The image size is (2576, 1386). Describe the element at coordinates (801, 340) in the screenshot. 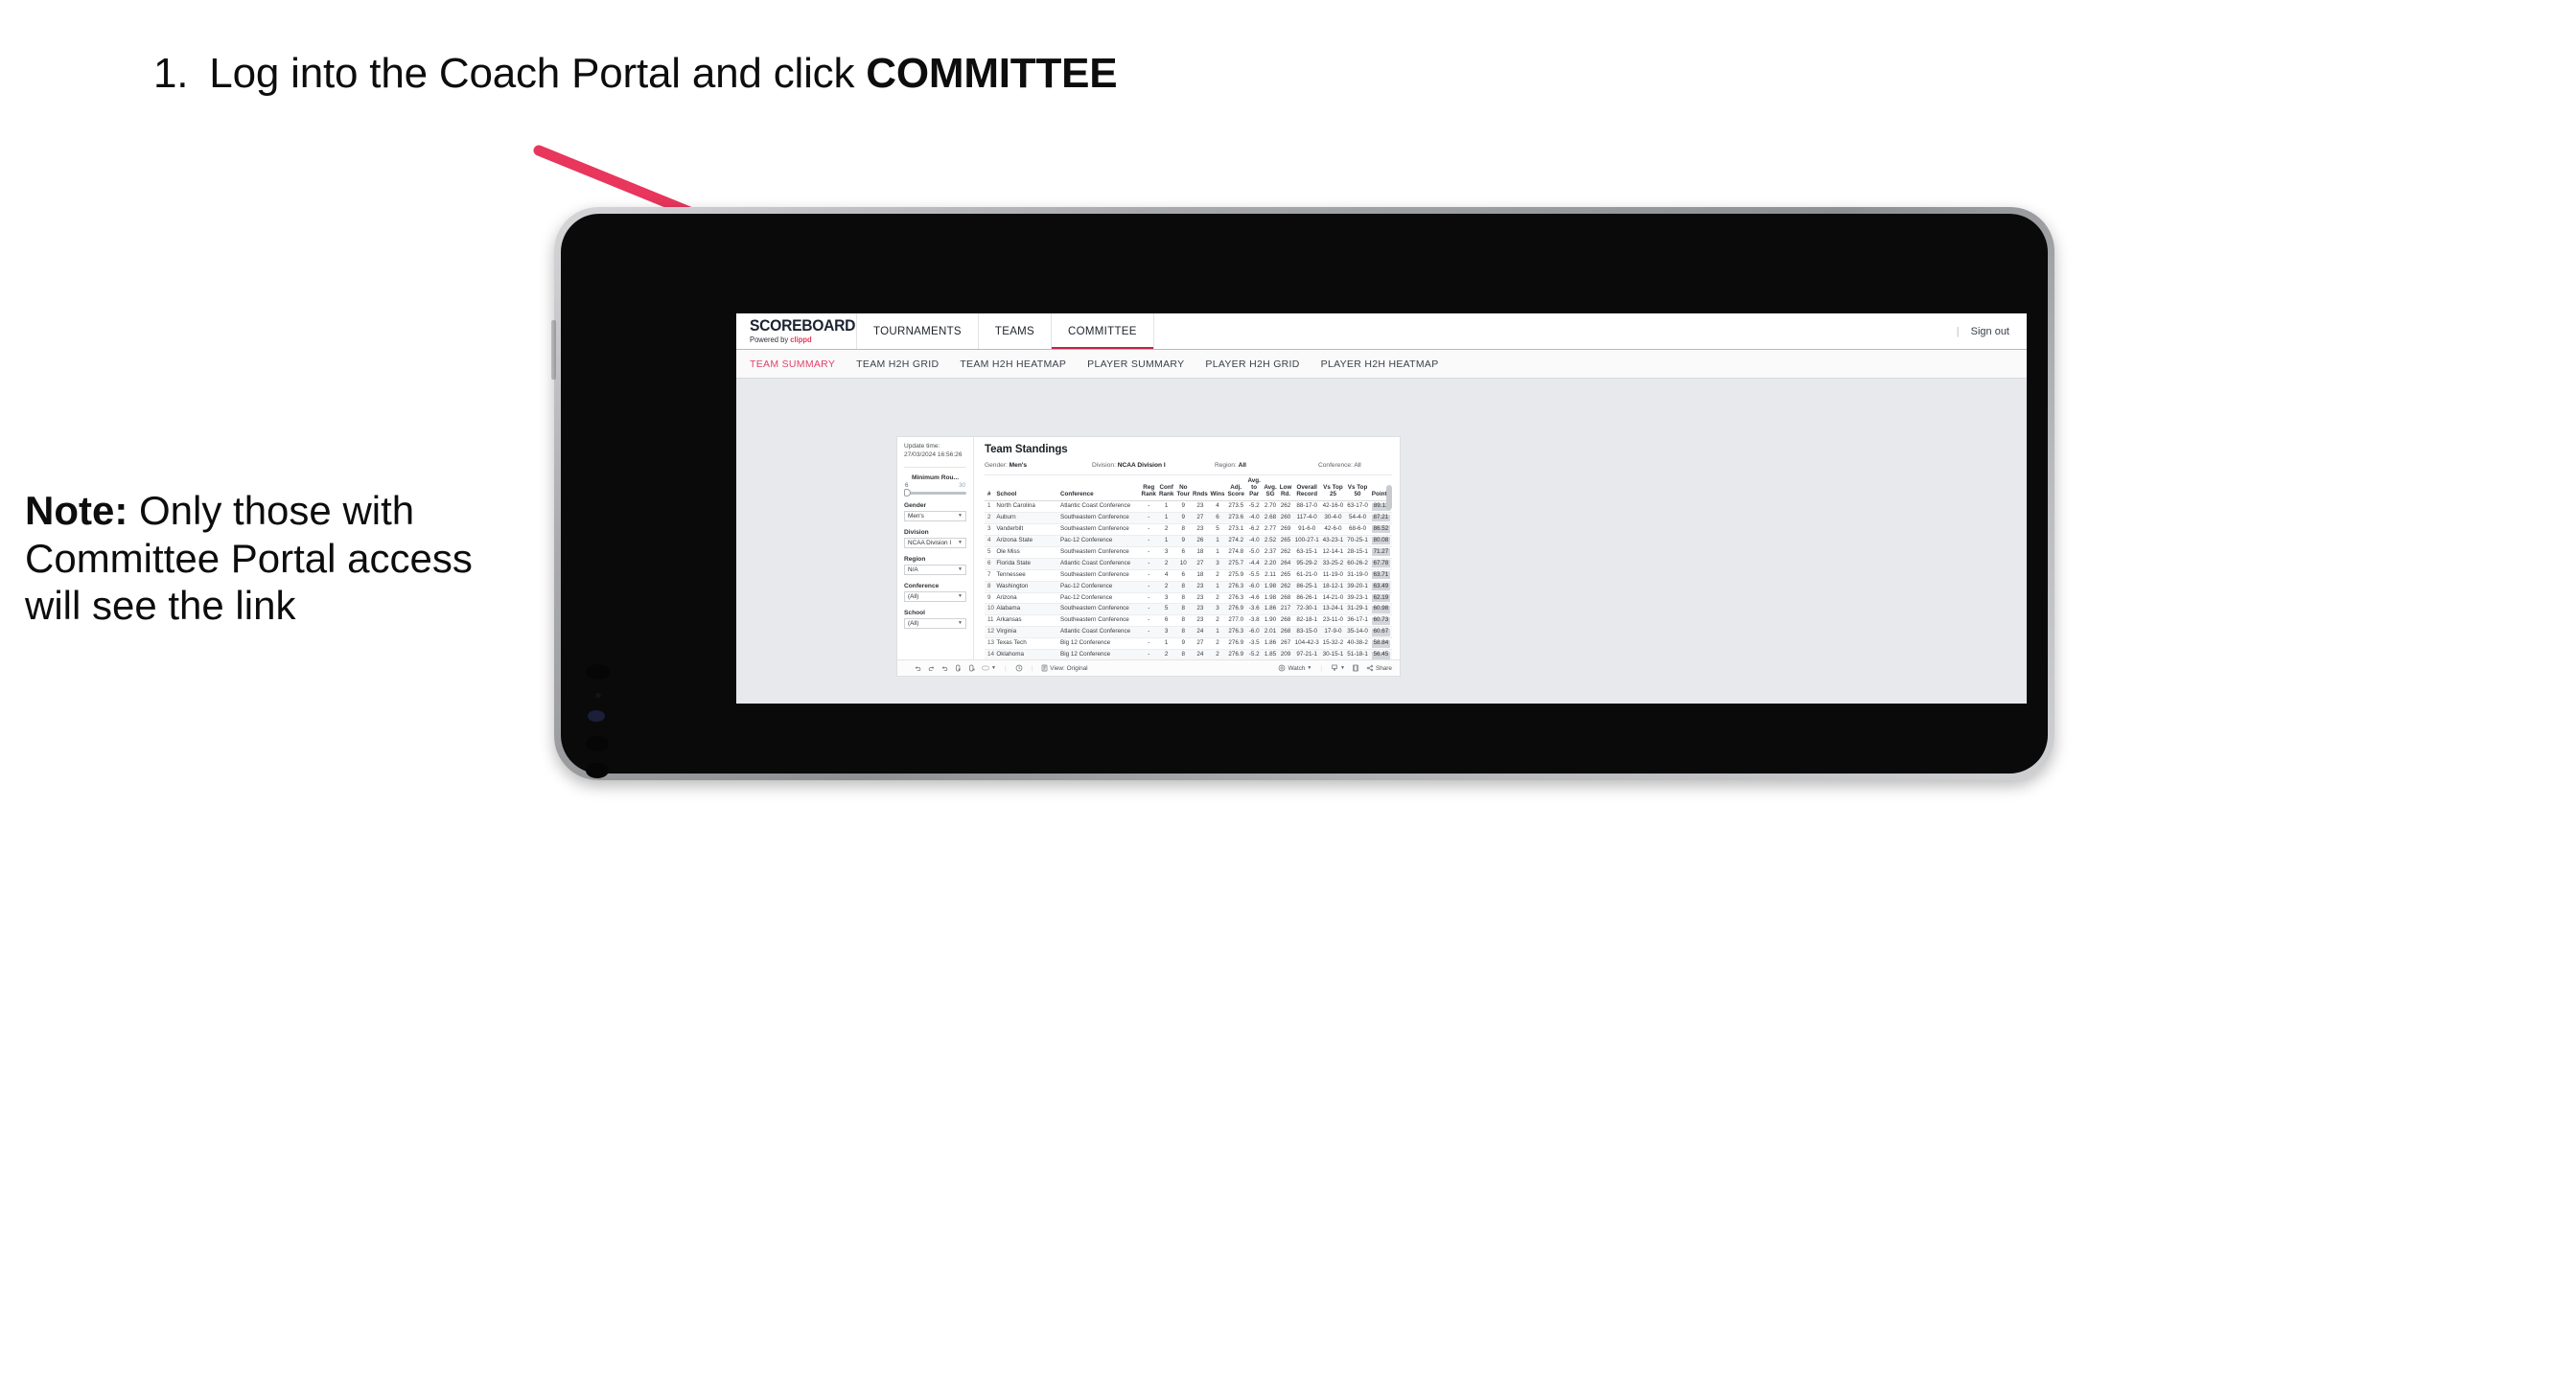

I see `brand-tagline-accent: clippd` at that location.